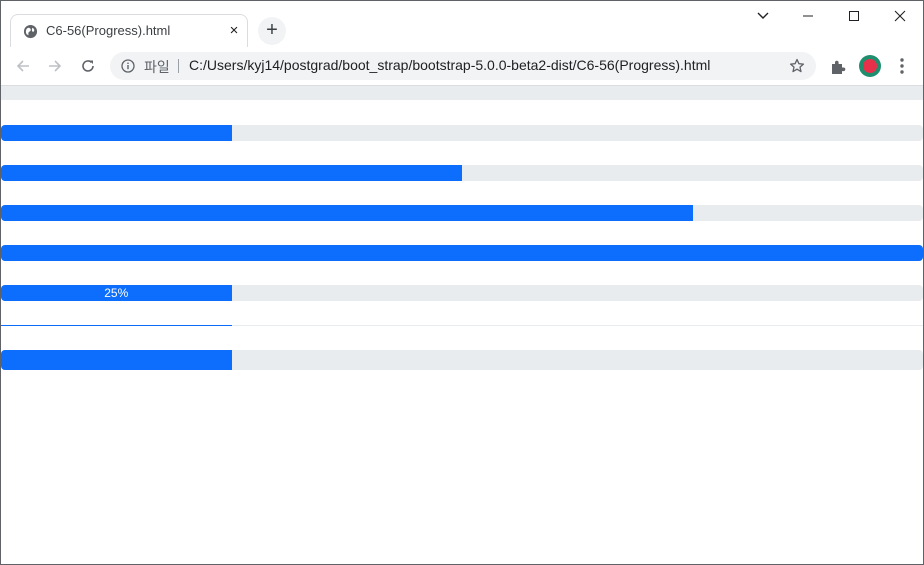  I want to click on tab-search-button, so click(763, 16).